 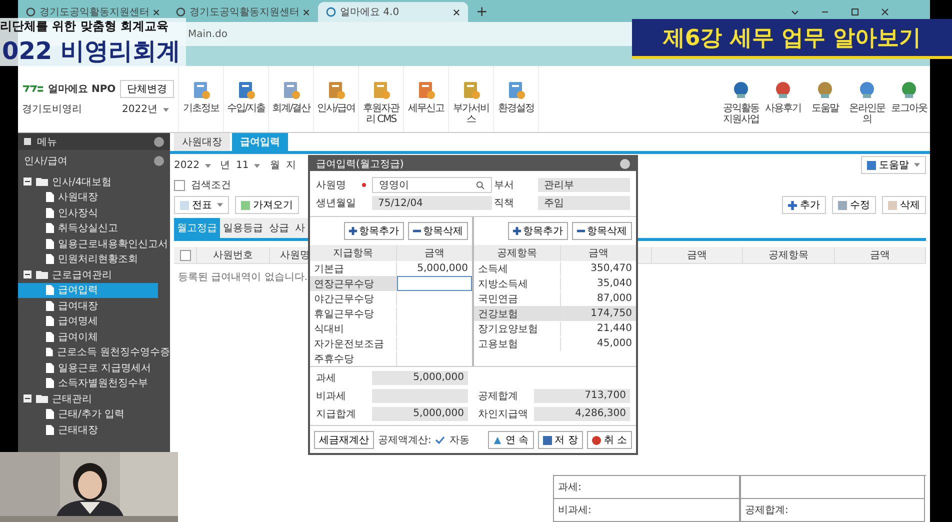 I want to click on tree-item: 근태대장, so click(x=94, y=430).